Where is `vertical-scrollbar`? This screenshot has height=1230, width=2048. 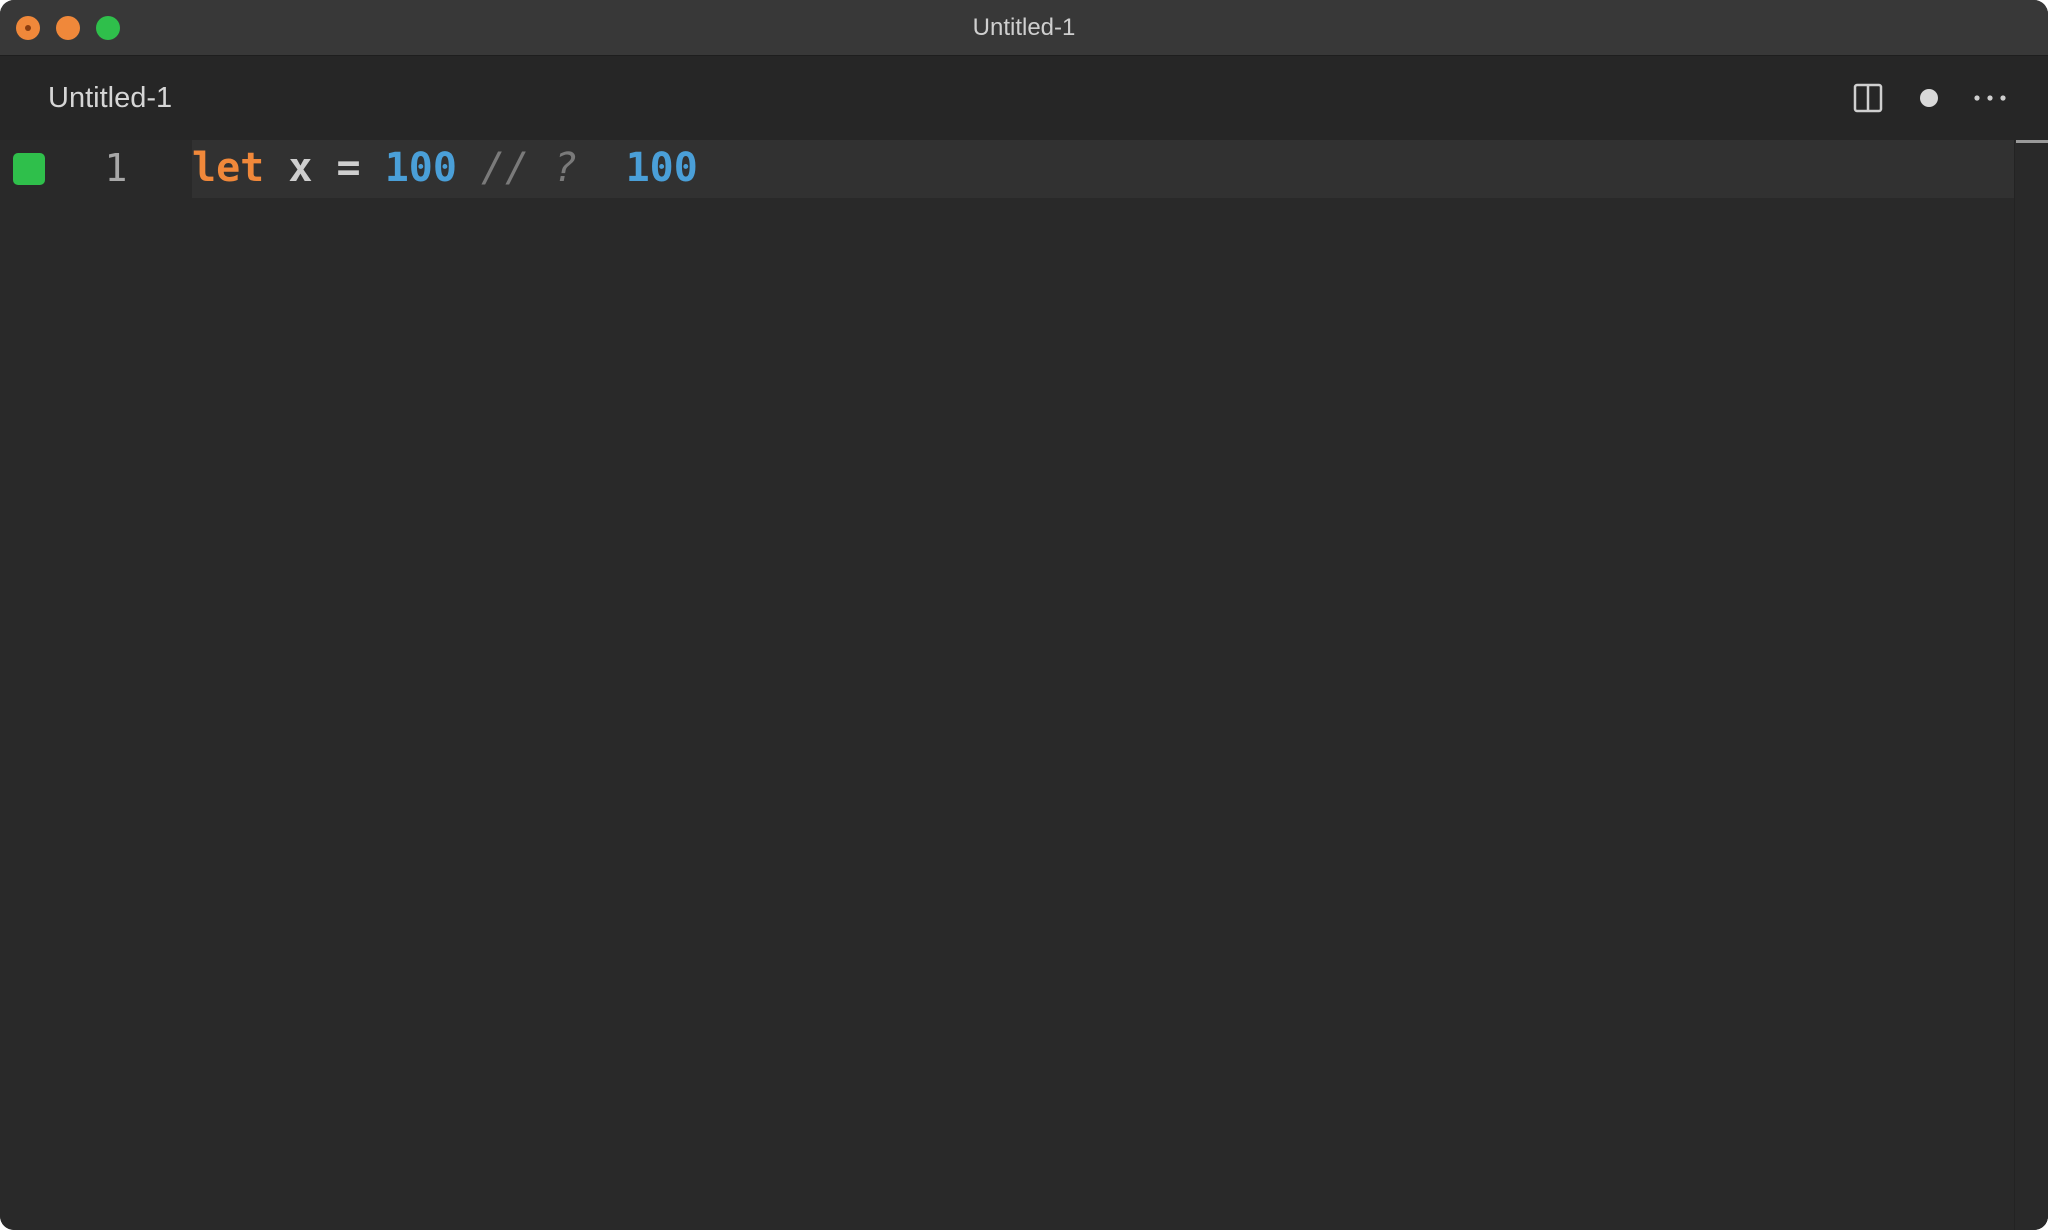
vertical-scrollbar is located at coordinates (2031, 685).